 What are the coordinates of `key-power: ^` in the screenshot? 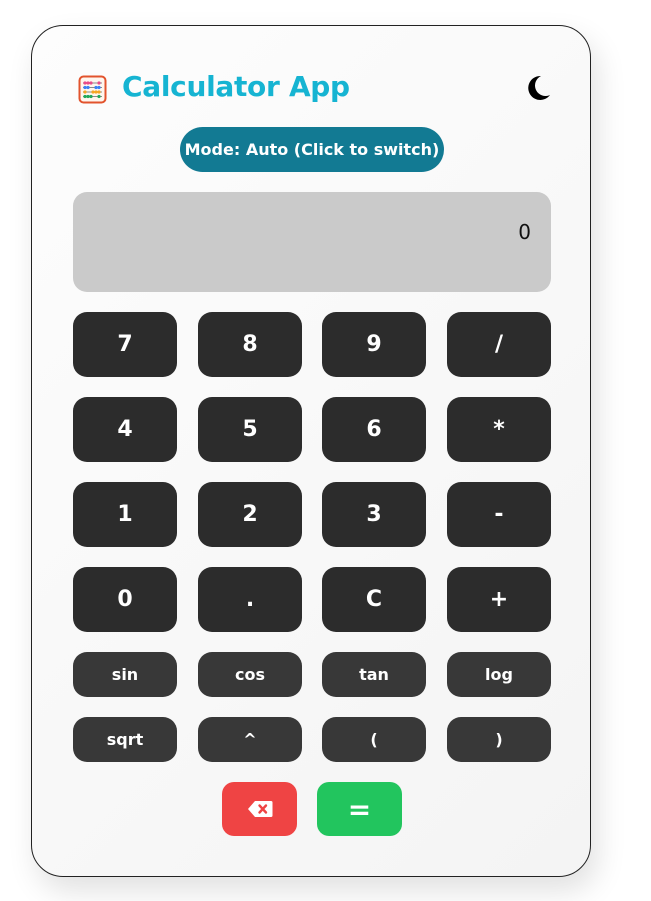 It's located at (250, 739).